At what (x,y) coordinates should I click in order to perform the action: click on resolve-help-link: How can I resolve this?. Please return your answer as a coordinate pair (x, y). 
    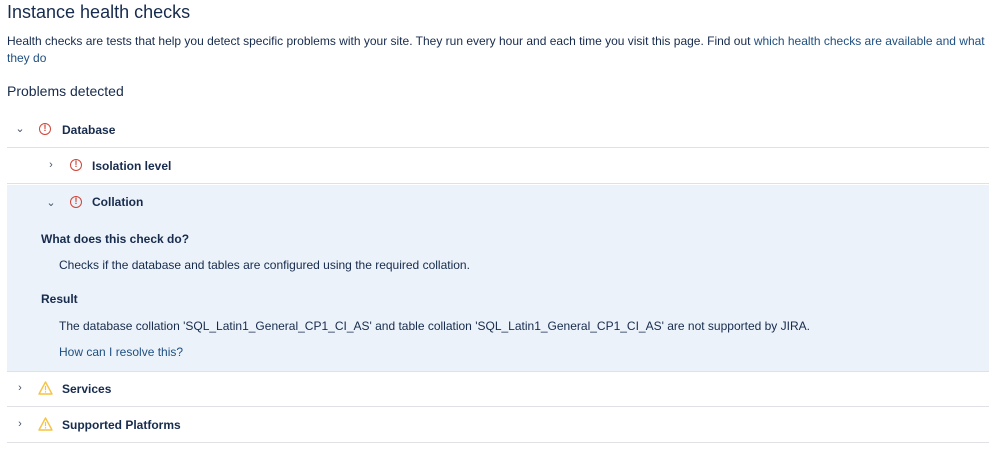
    Looking at the image, I should click on (121, 352).